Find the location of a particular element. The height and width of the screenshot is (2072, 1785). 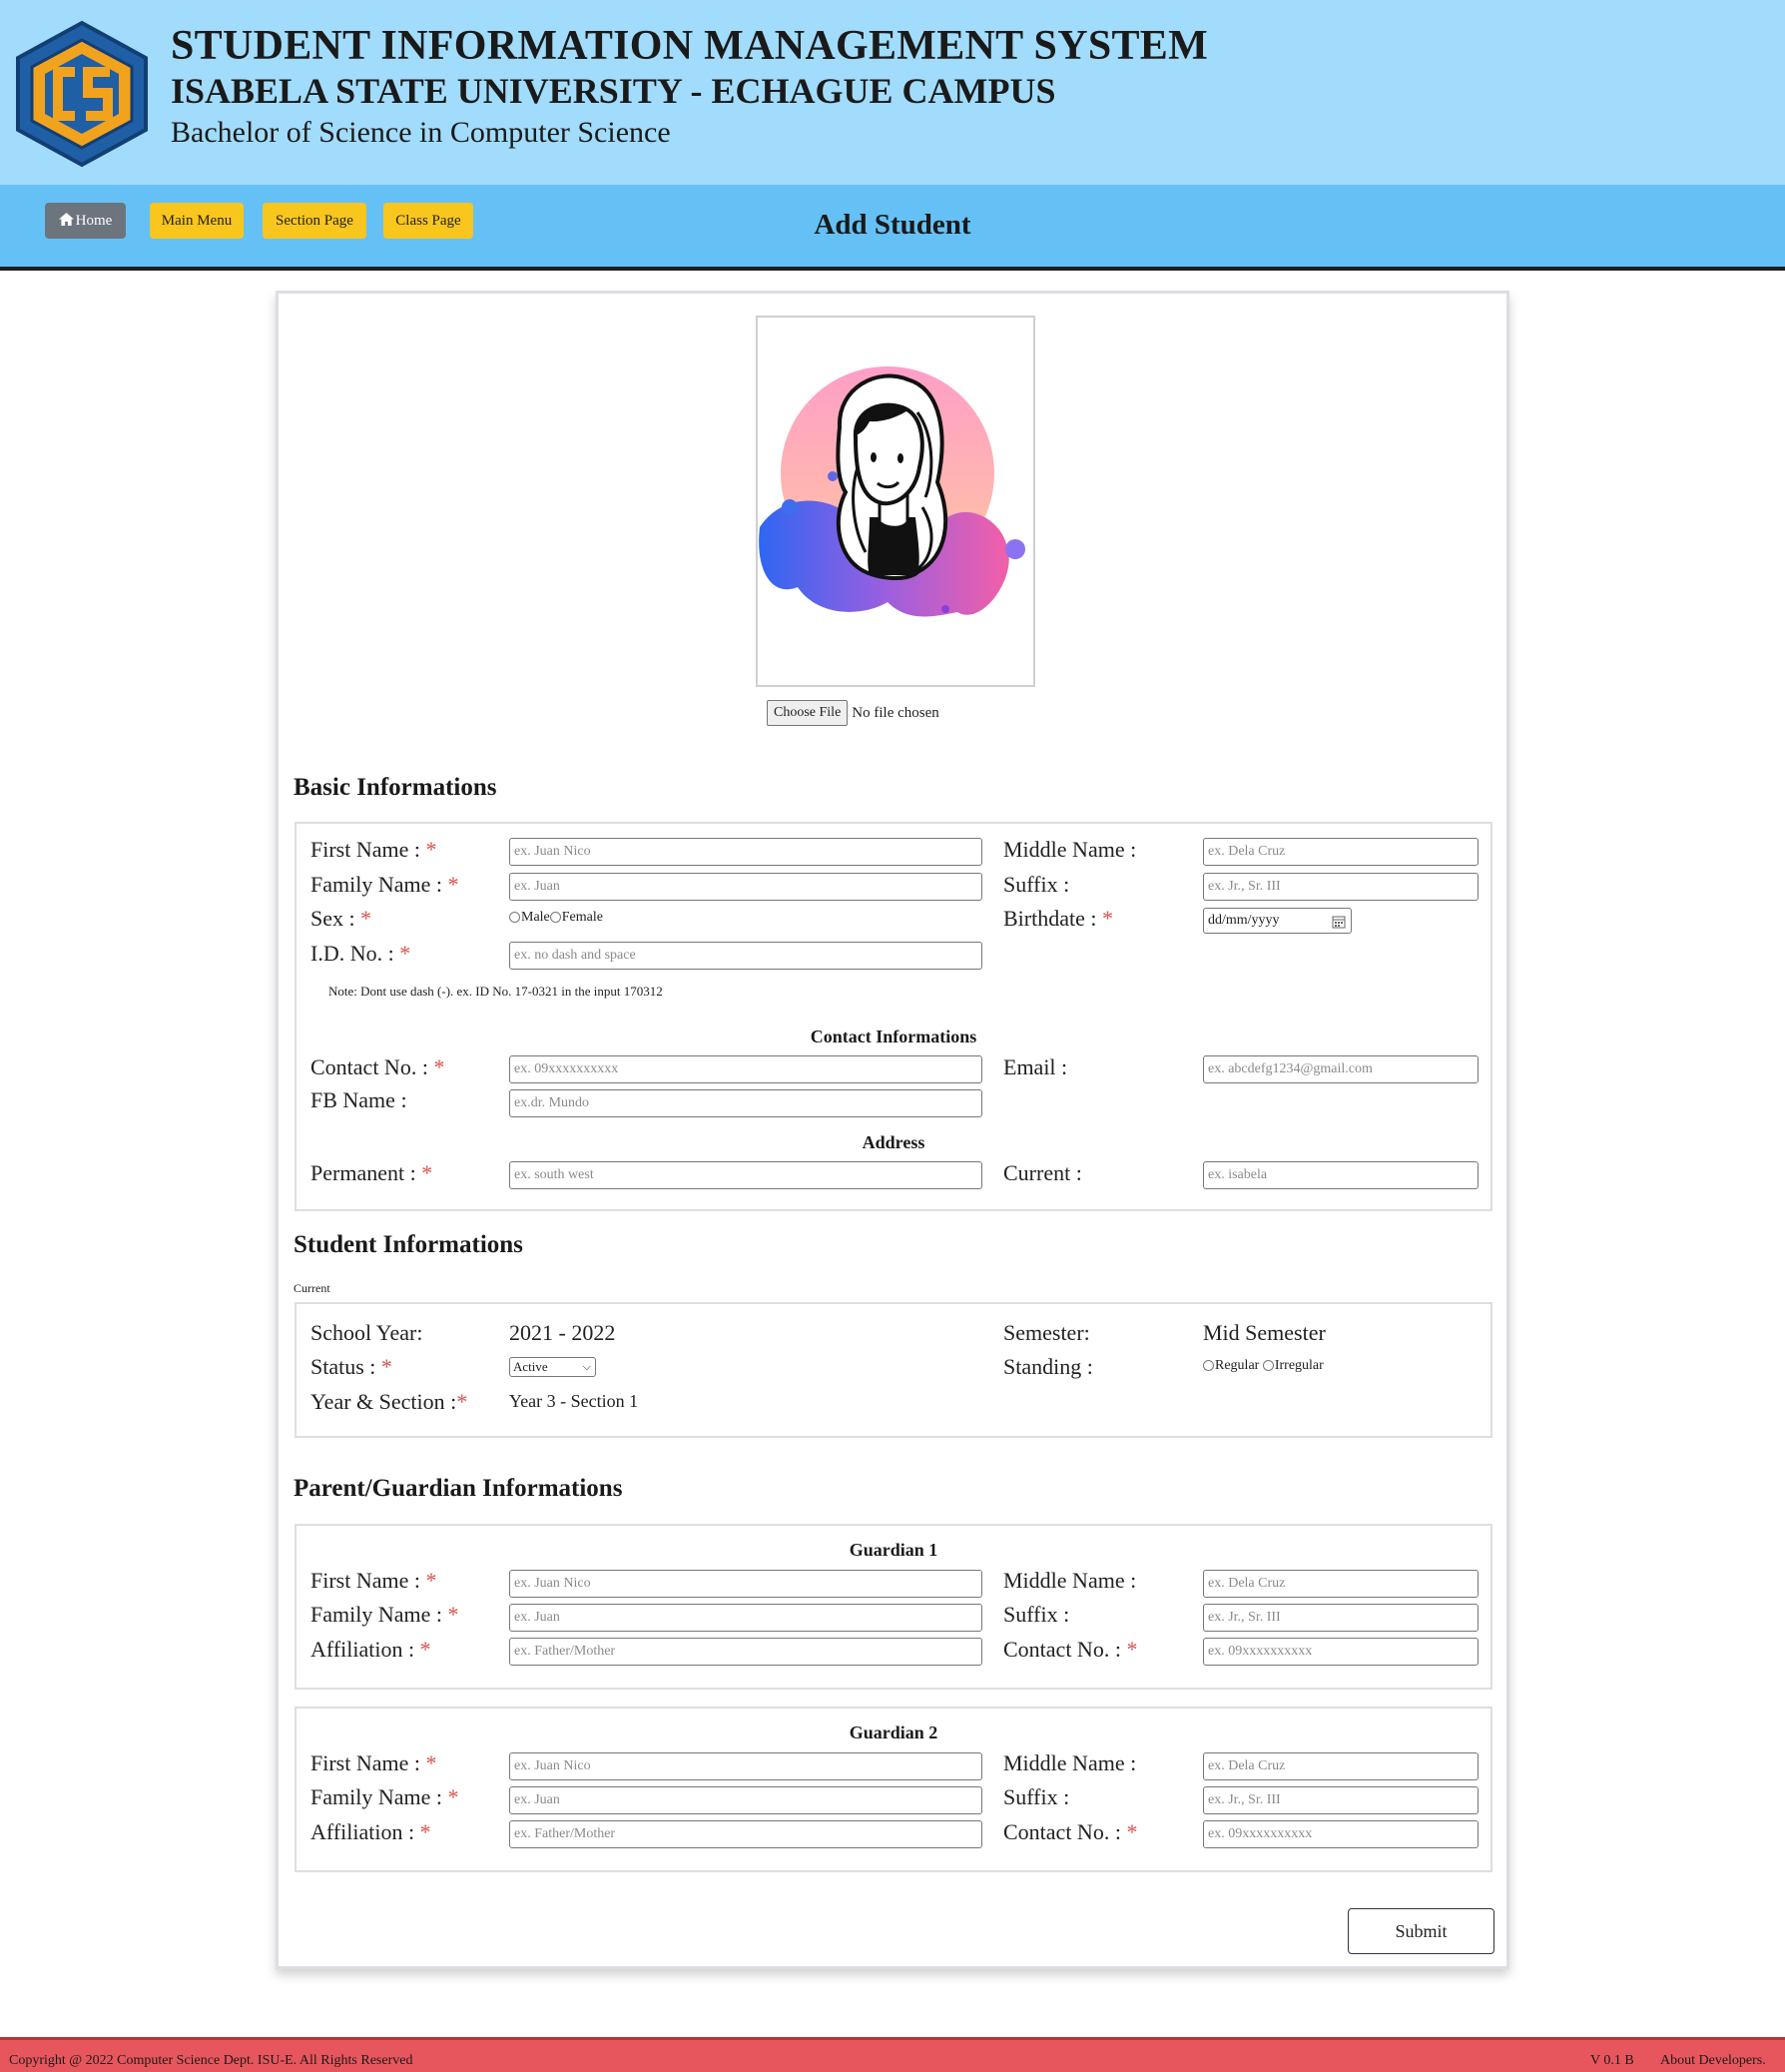

g2-suffix-input: ex. Jr., Sr. III is located at coordinates (1341, 1800).